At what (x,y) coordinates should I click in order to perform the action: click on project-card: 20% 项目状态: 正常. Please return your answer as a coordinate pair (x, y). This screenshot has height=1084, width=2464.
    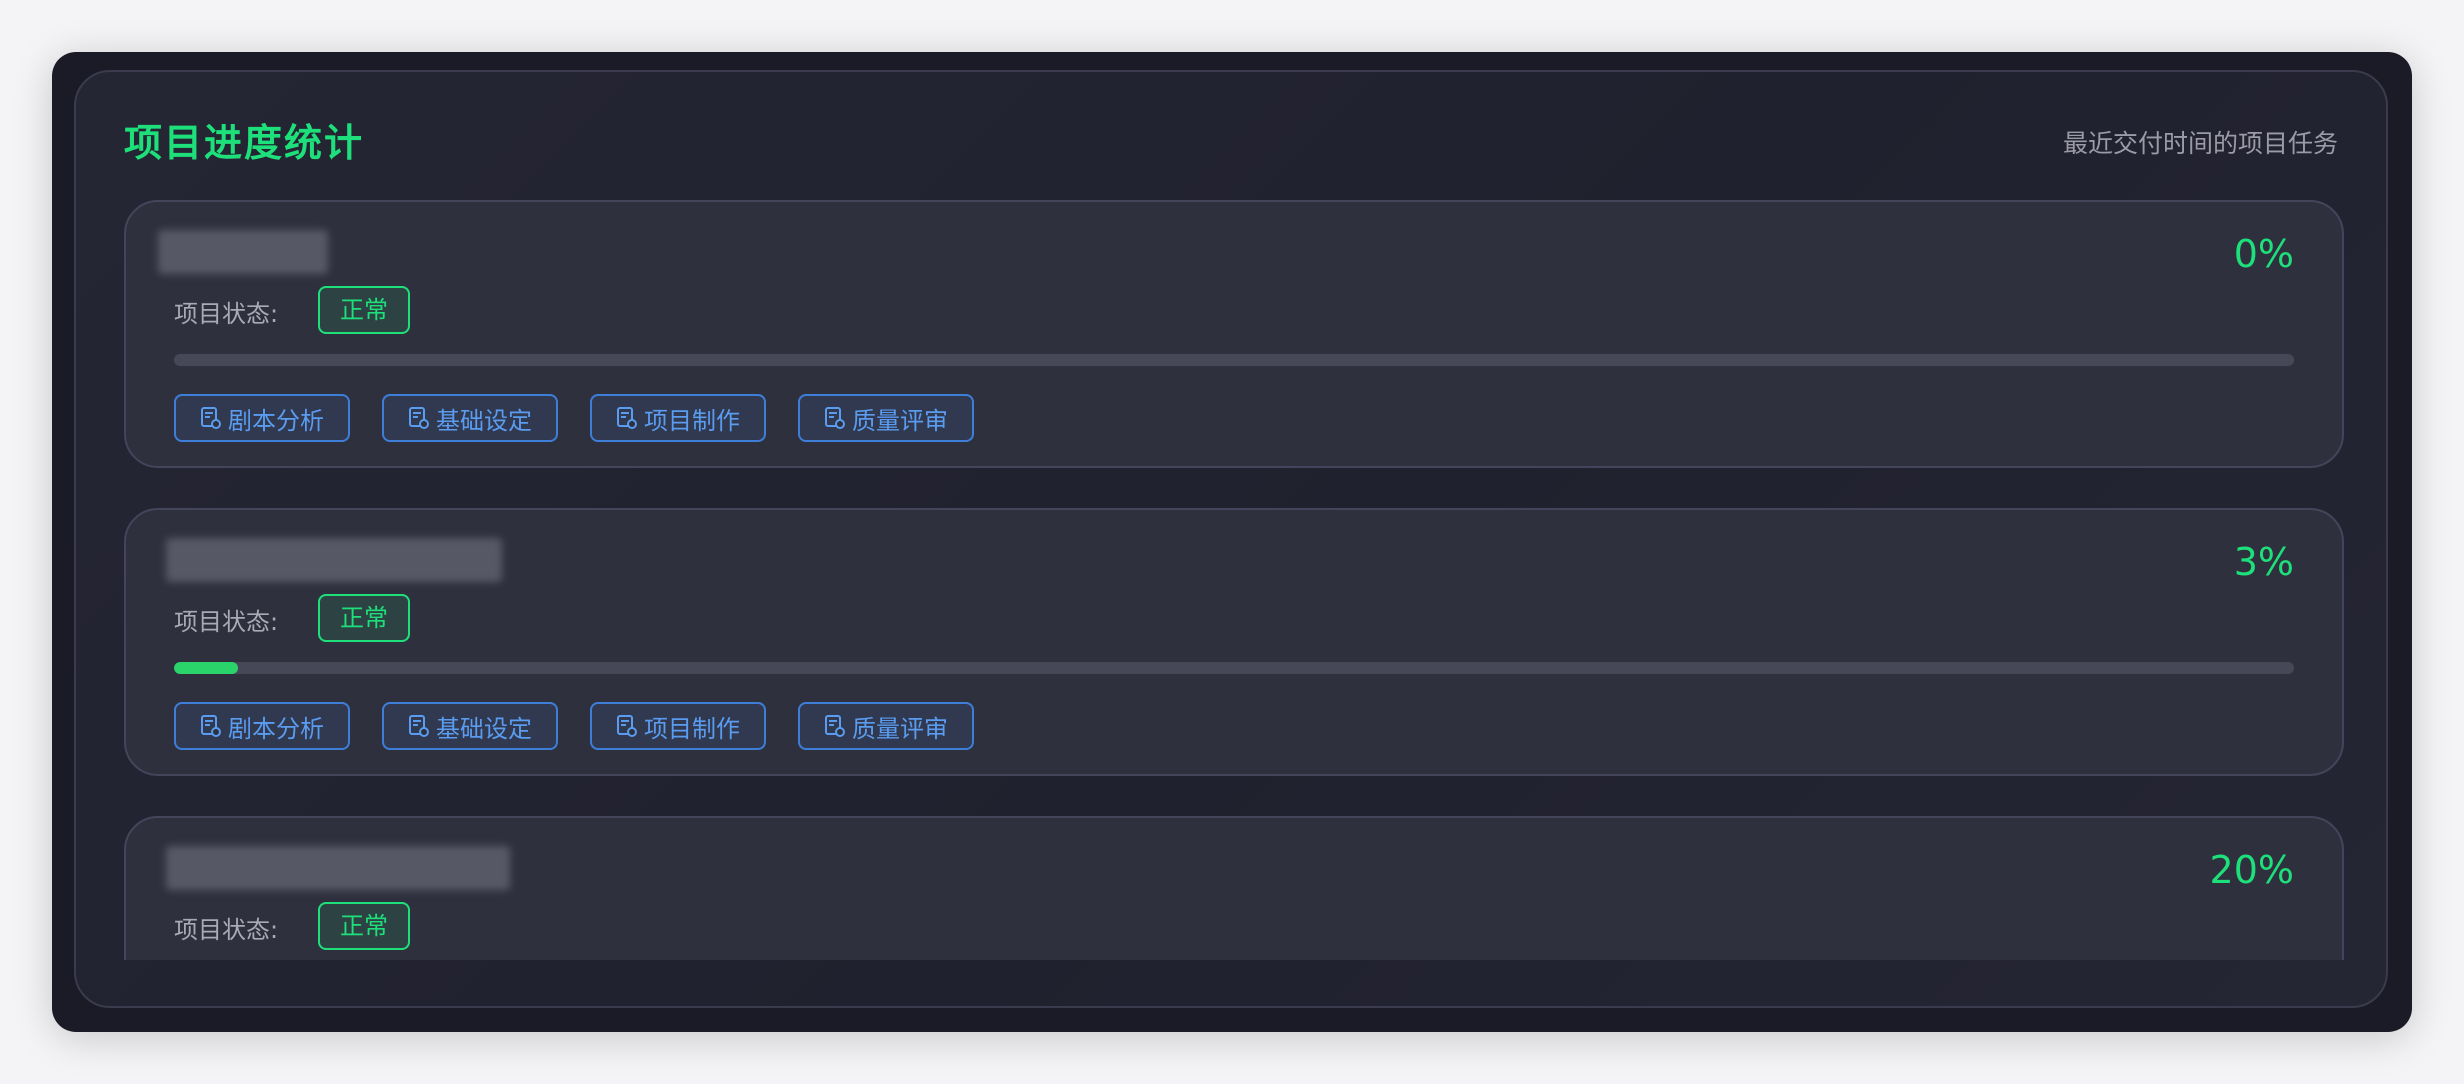
    Looking at the image, I should click on (1234, 888).